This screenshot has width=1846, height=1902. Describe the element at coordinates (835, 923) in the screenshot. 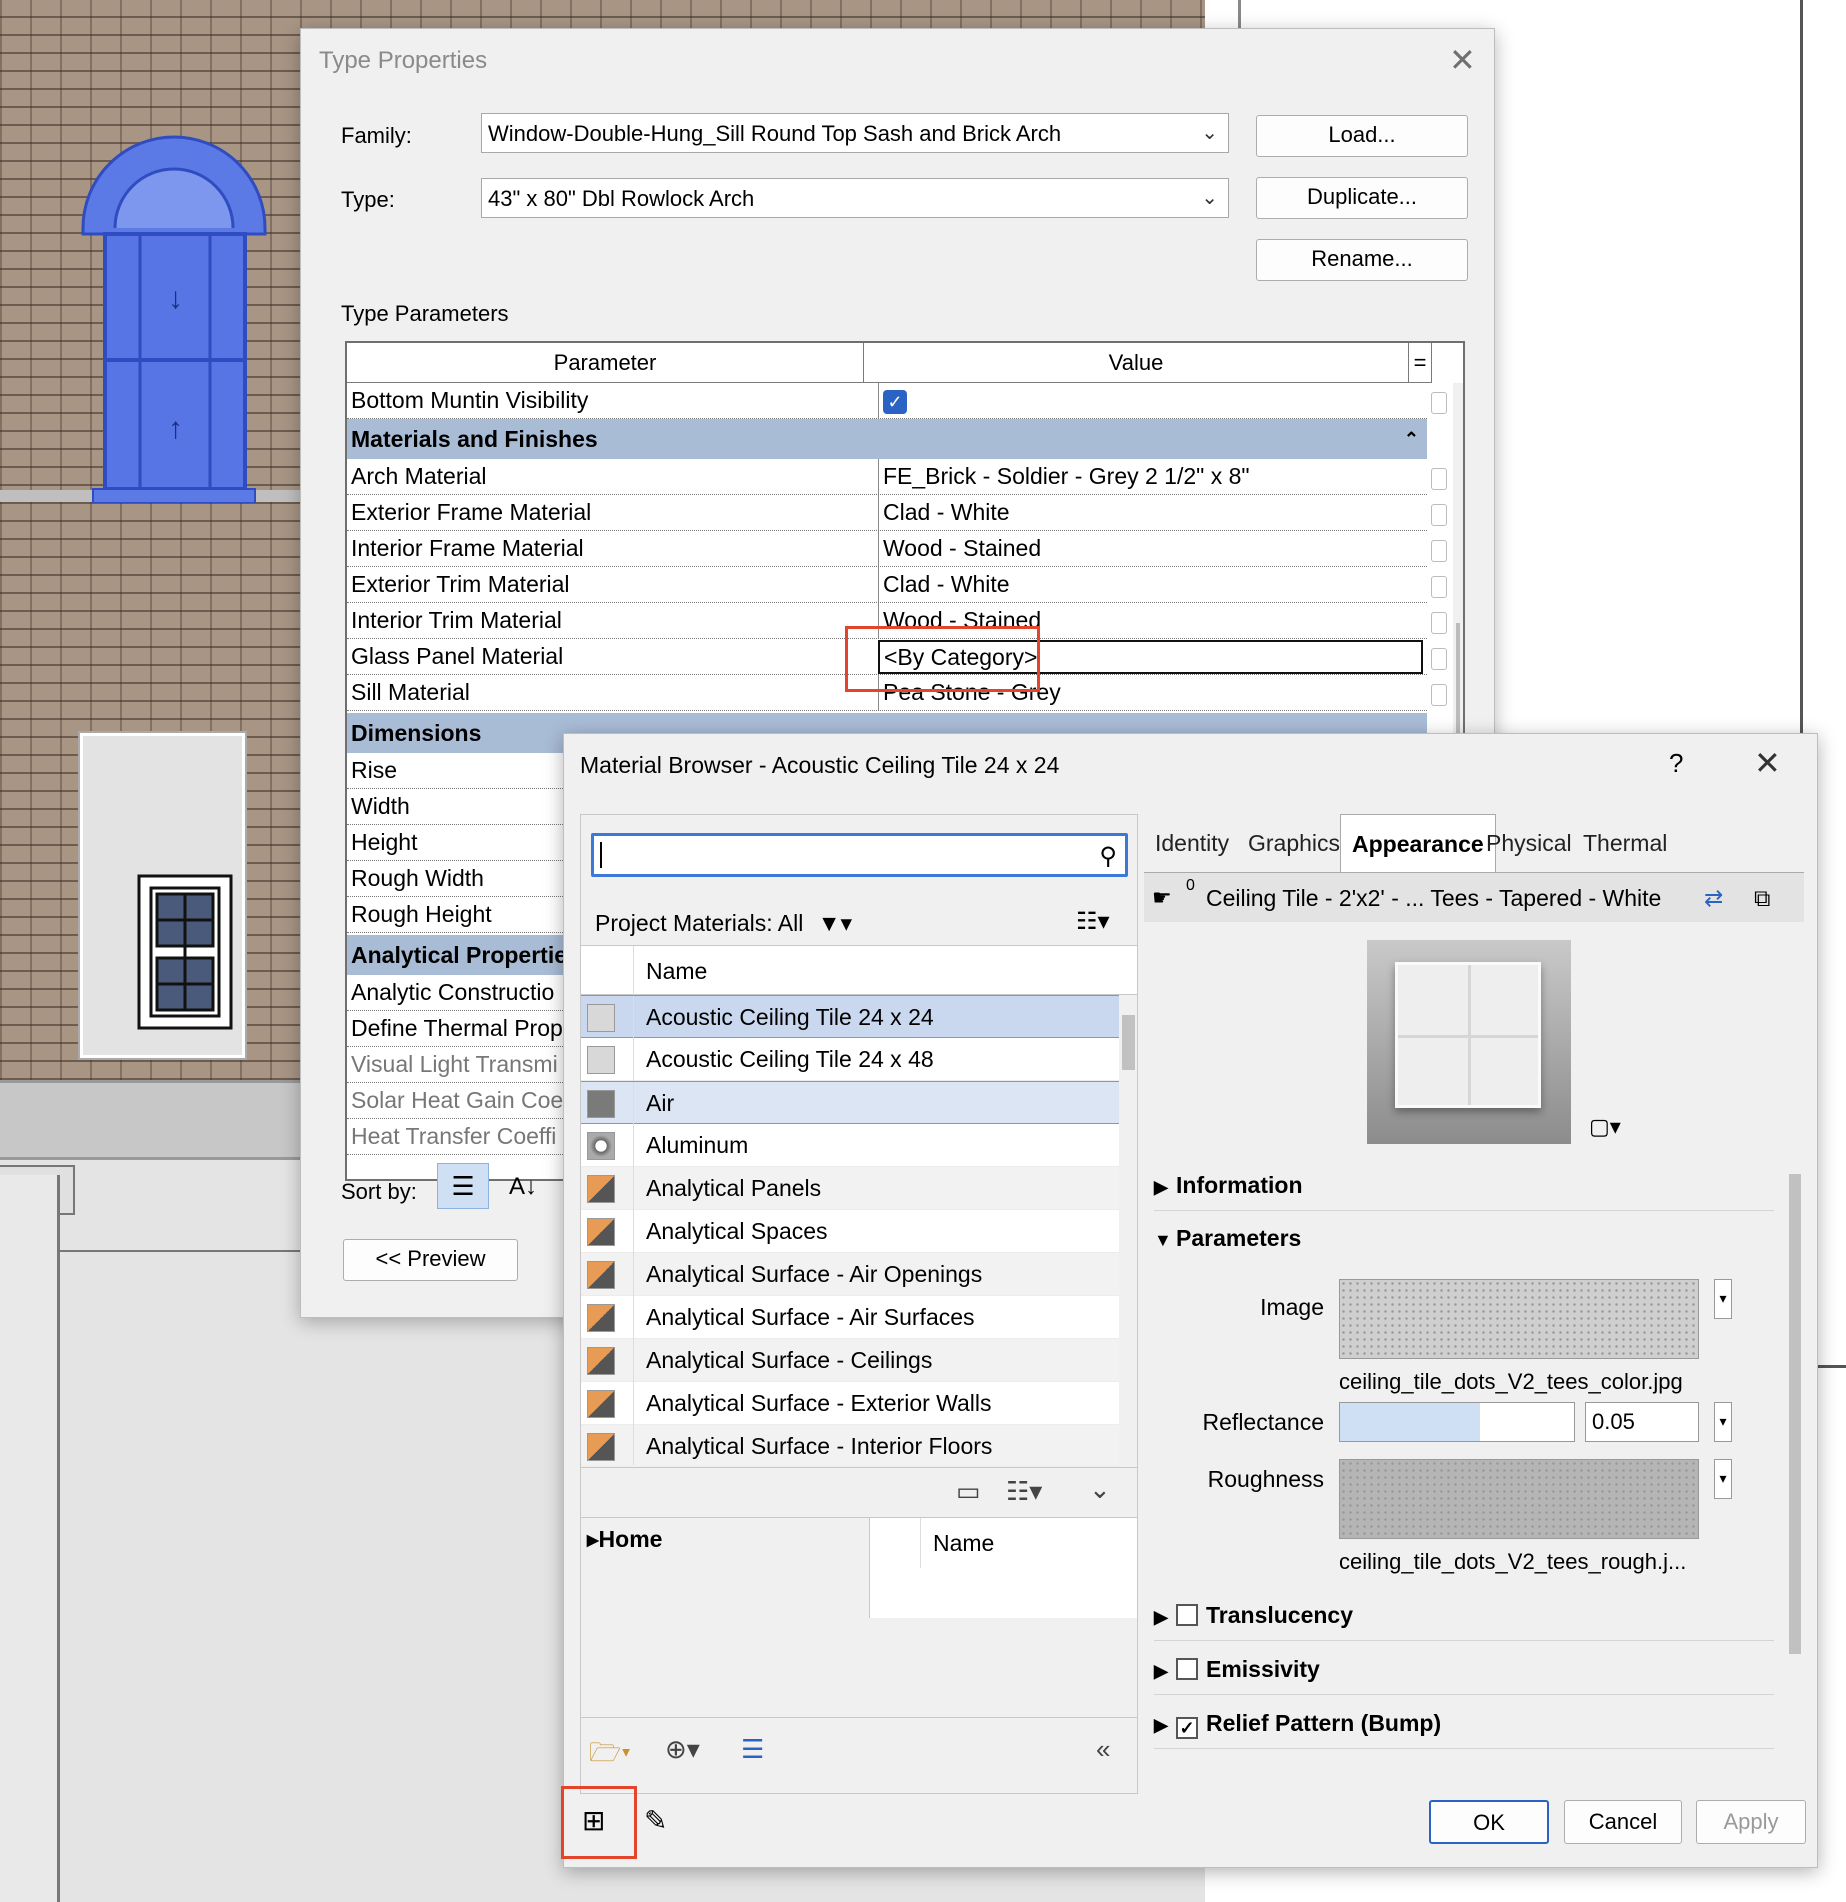

I see `funnel-icon: ▼▾` at that location.